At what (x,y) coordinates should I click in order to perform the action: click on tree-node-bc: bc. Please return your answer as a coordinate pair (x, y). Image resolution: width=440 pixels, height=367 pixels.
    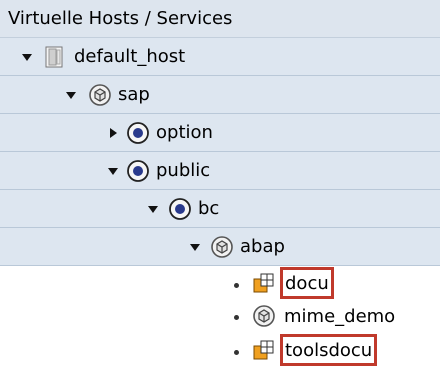
    Looking at the image, I should click on (220, 209).